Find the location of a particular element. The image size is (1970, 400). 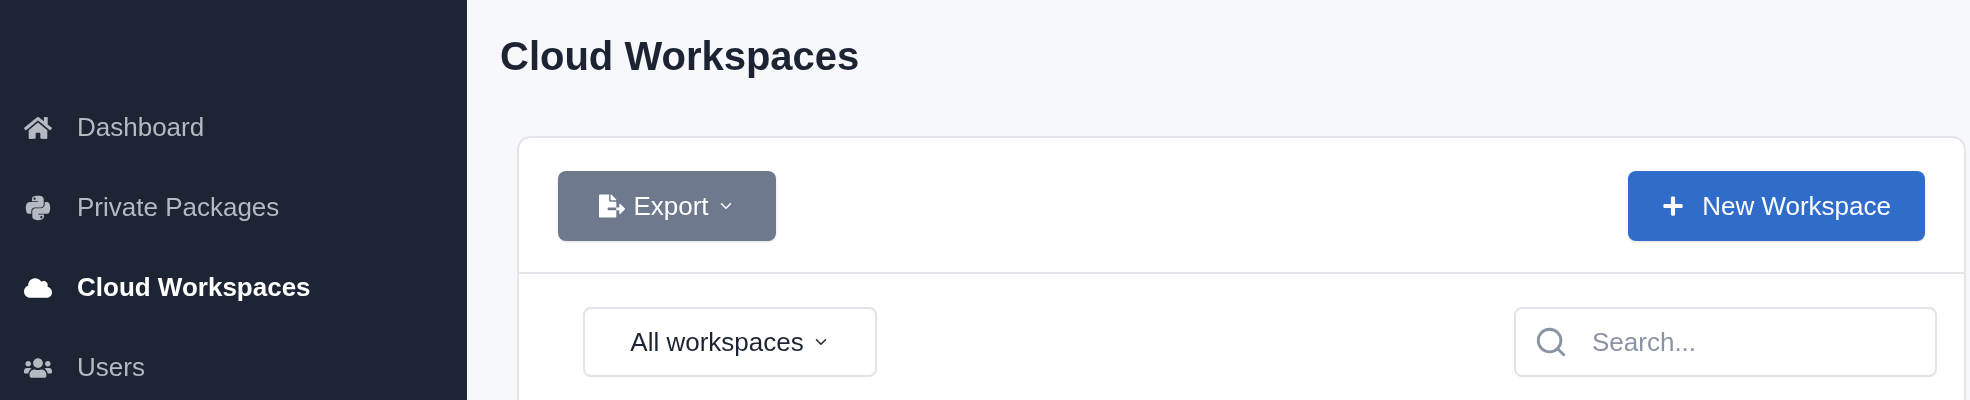

sidebar-item: Private Packages is located at coordinates (243, 207).